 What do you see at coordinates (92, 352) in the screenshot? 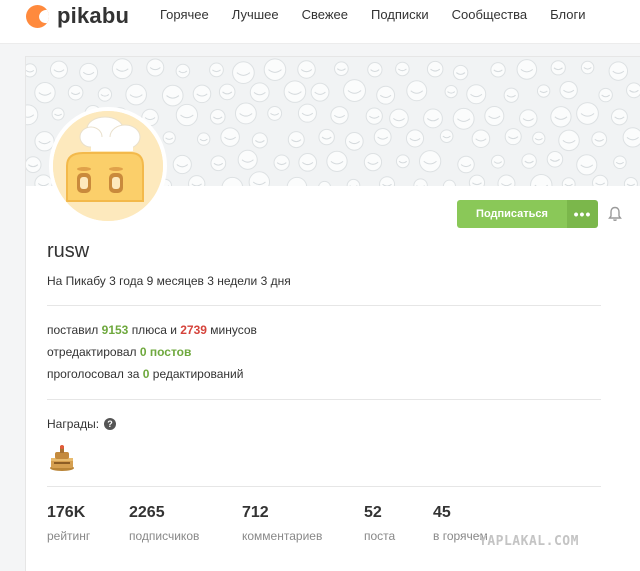
I see `activity-text: отредактировал` at bounding box center [92, 352].